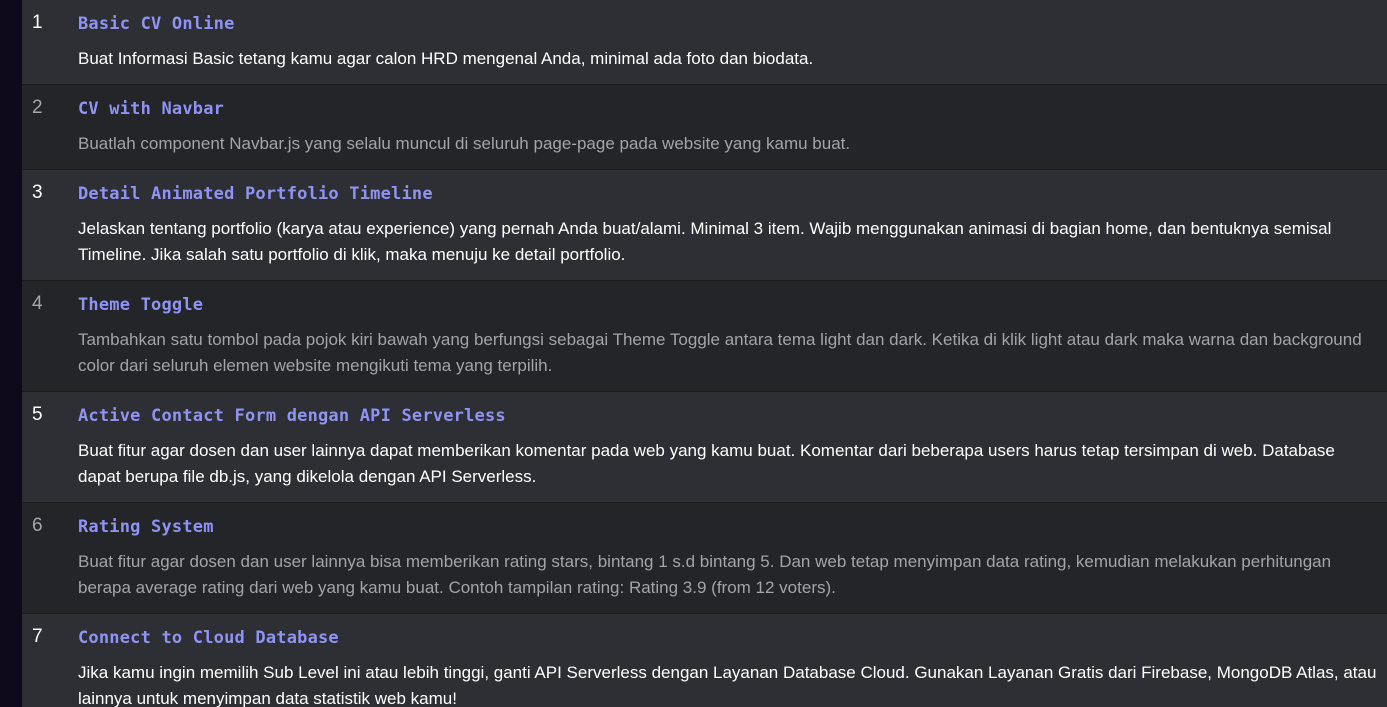  Describe the element at coordinates (141, 305) in the screenshot. I see `level-title: Theme Toggle` at that location.